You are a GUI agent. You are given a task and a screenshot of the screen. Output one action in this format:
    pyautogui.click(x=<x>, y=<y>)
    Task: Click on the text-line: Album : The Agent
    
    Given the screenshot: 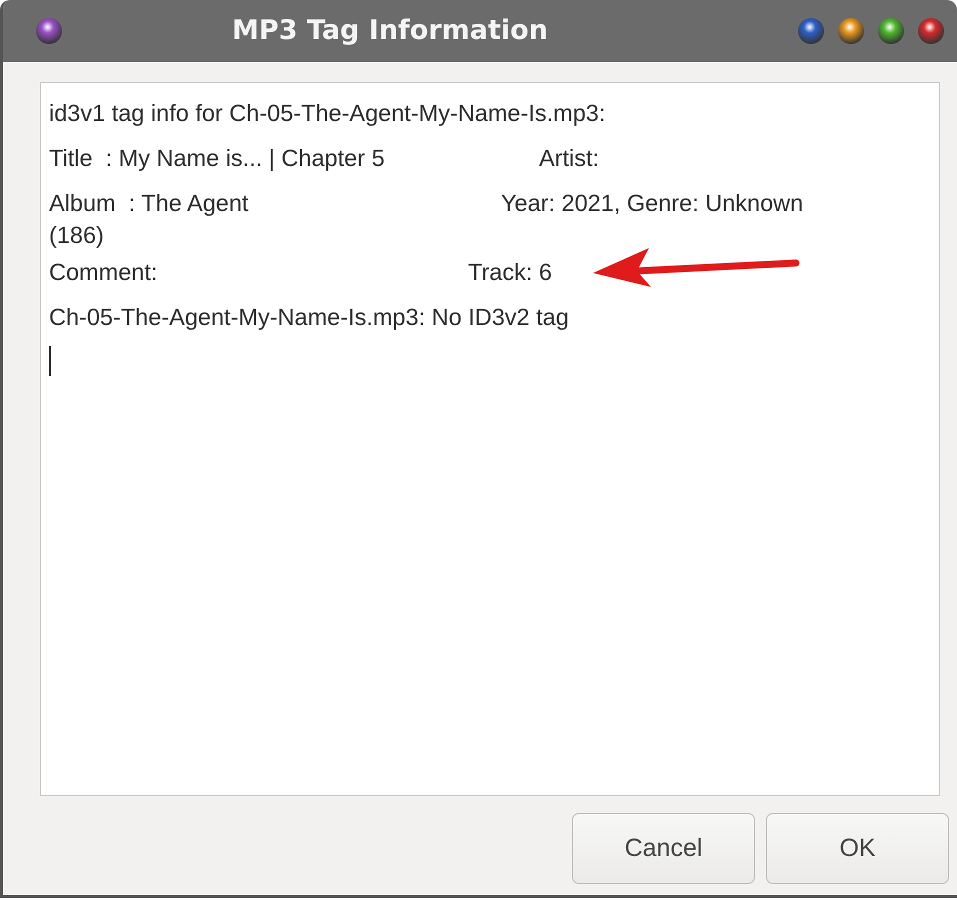 What is the action you would take?
    pyautogui.click(x=149, y=203)
    